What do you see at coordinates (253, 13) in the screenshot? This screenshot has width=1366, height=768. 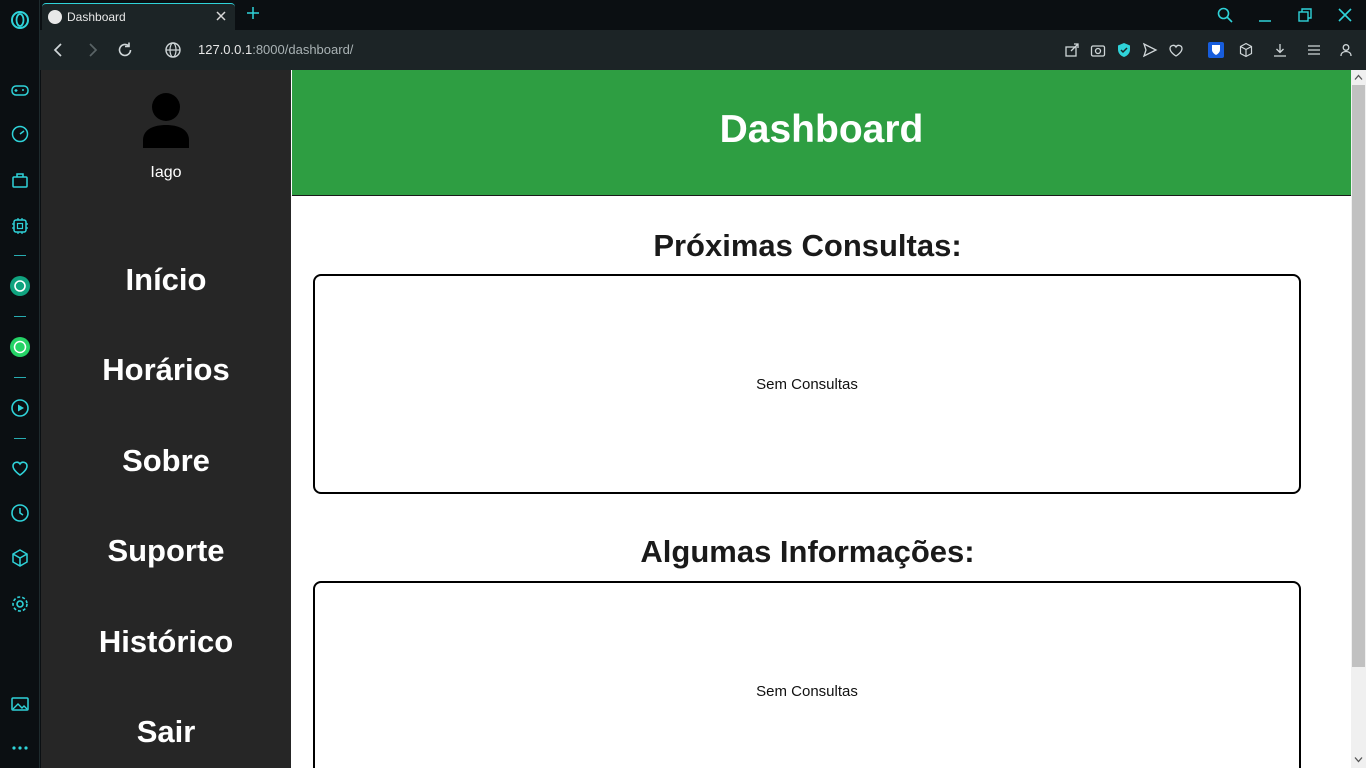 I see `new-tab-button` at bounding box center [253, 13].